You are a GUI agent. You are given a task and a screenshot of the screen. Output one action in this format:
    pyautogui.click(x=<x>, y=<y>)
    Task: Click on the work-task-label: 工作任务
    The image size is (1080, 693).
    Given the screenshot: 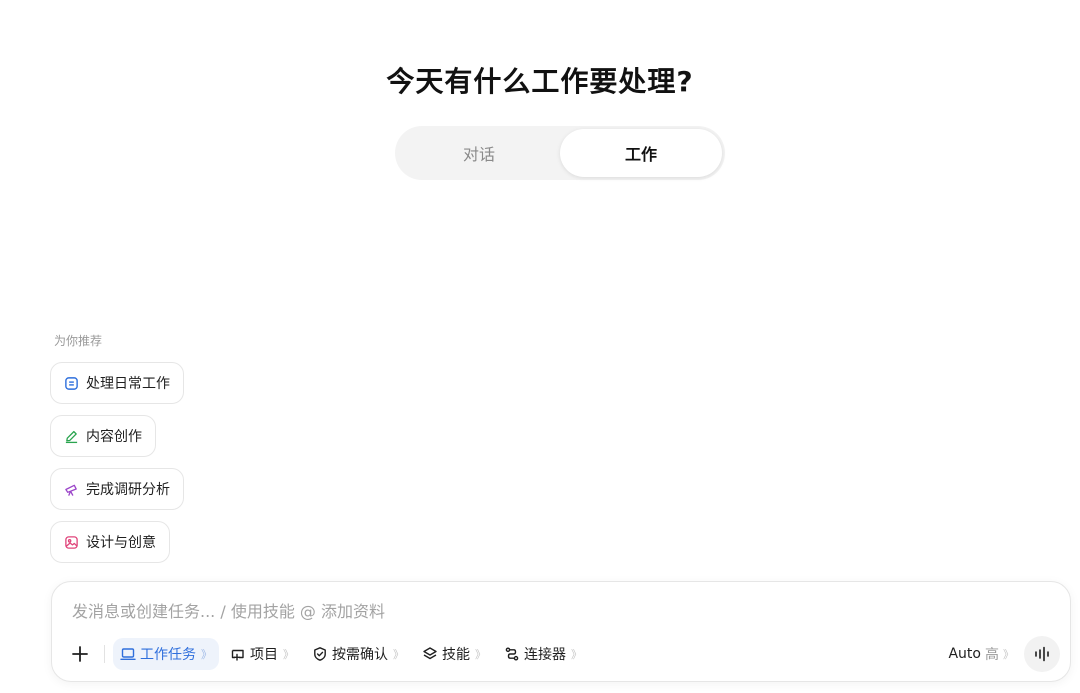 What is the action you would take?
    pyautogui.click(x=168, y=655)
    